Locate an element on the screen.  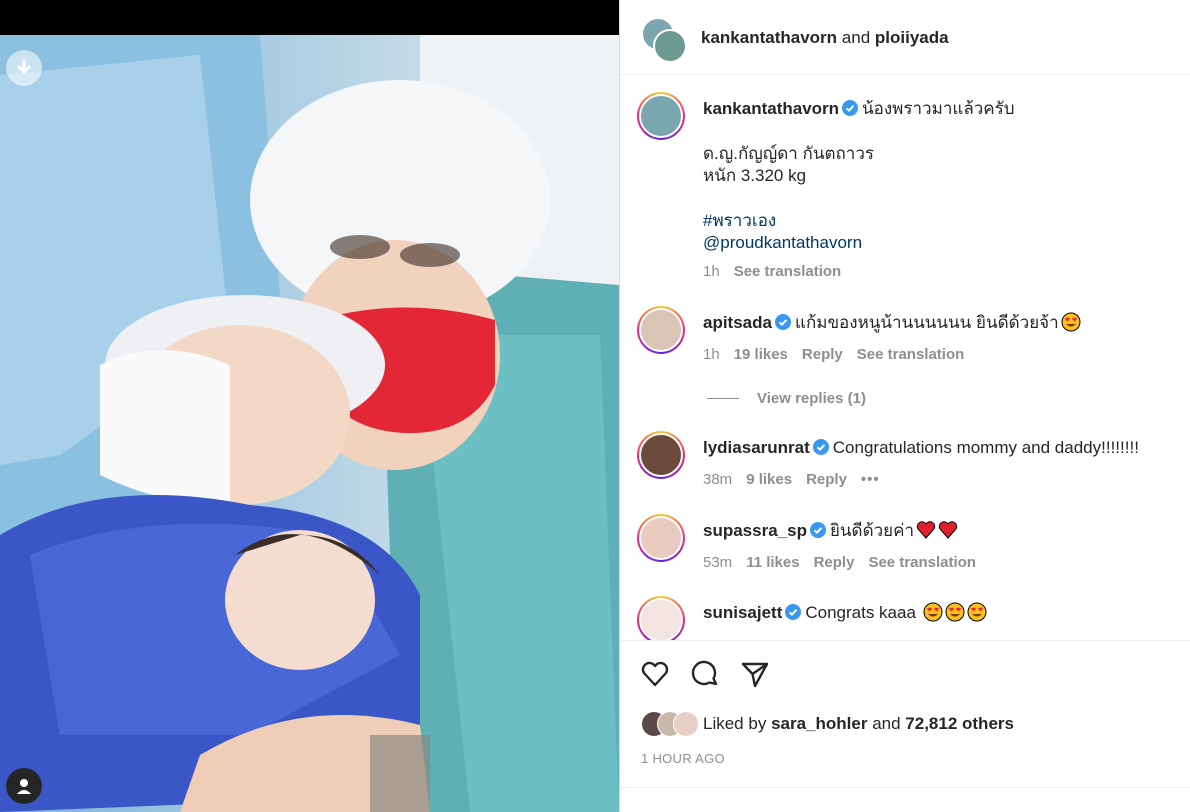
author-avatar is located at coordinates (661, 116).